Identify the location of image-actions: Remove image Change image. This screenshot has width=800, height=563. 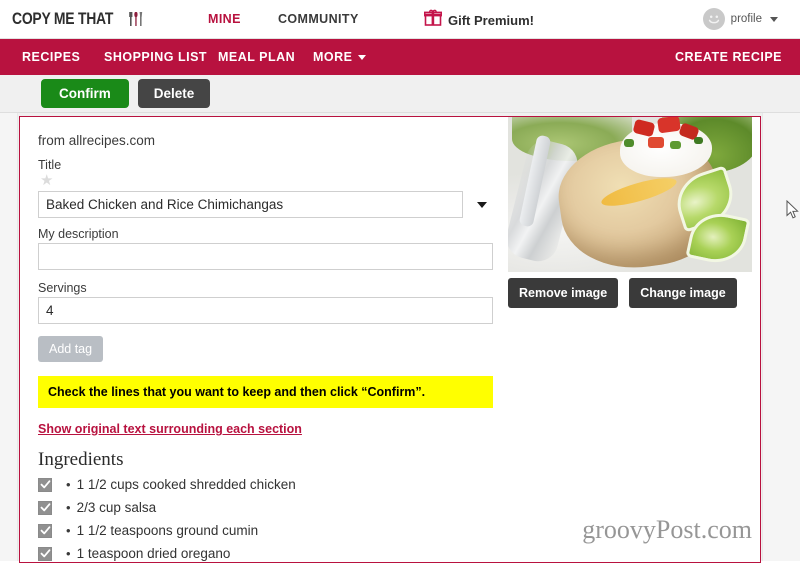
(630, 293).